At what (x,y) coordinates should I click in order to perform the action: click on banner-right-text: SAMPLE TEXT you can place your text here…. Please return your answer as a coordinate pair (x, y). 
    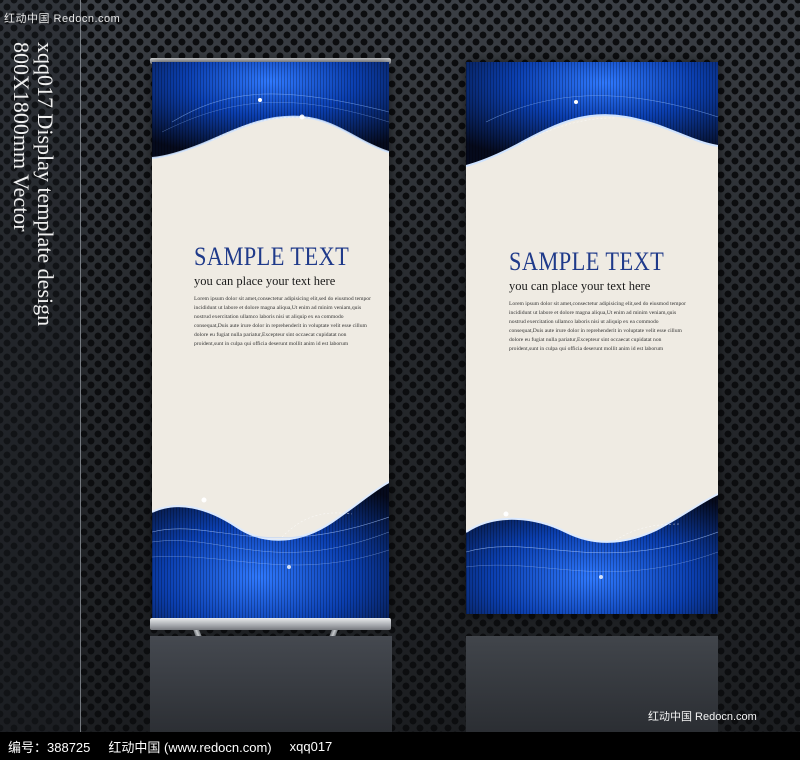
    Looking at the image, I should click on (592, 300).